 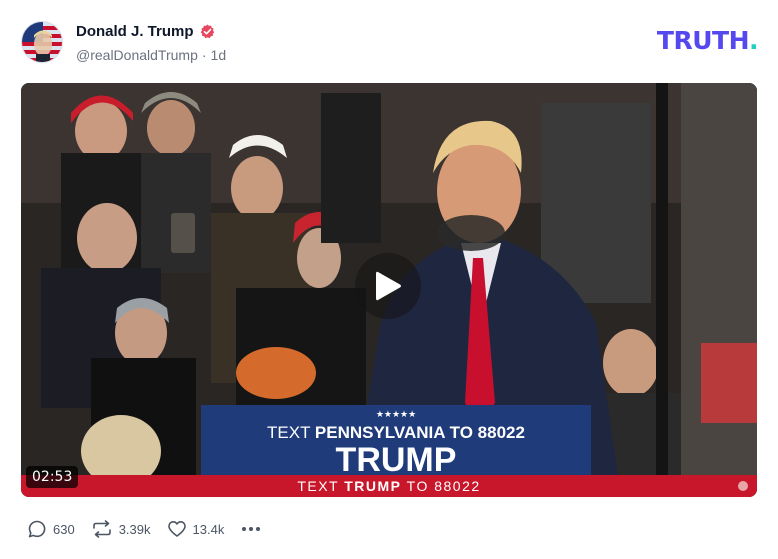 What do you see at coordinates (137, 55) in the screenshot?
I see `handle: @realDonaldTrump` at bounding box center [137, 55].